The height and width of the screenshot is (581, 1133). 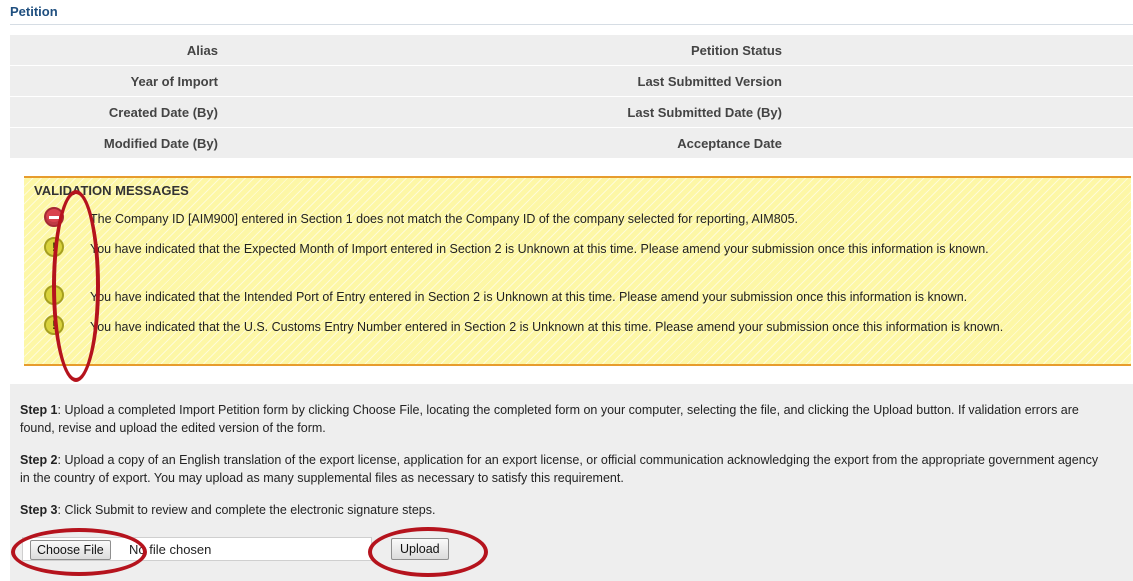 I want to click on created-date-label: Created Date (By), so click(x=163, y=112).